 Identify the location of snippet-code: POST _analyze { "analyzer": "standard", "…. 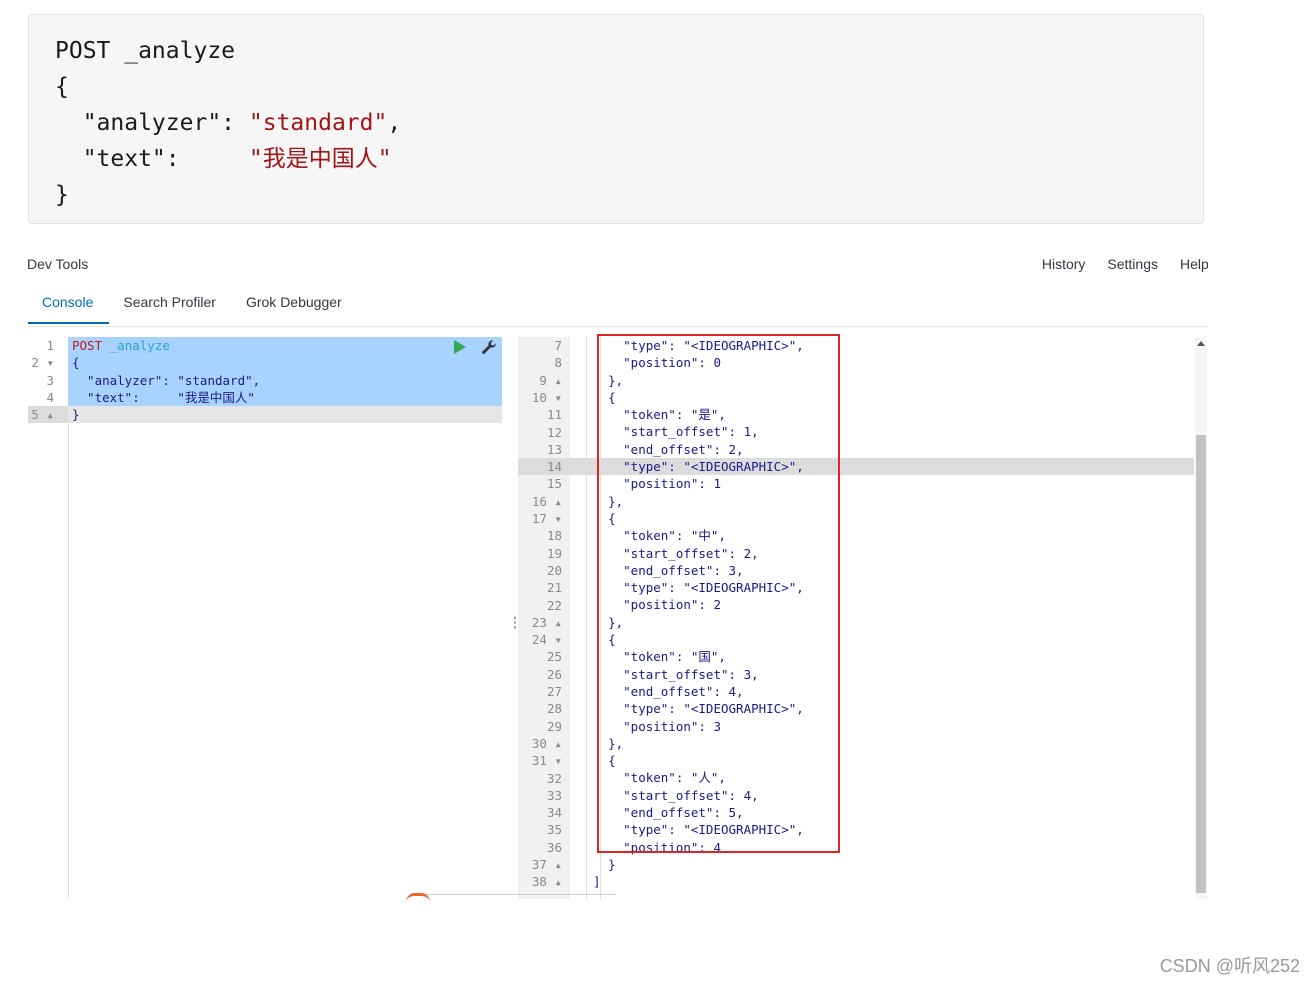
(228, 123).